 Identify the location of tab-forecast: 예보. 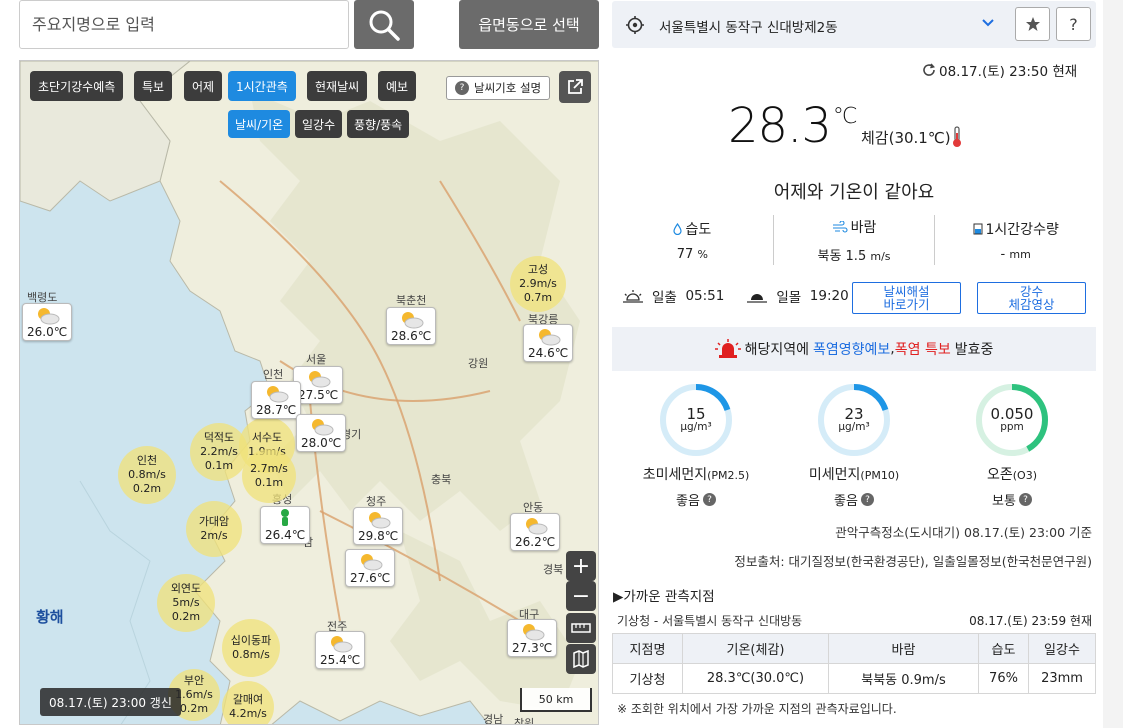
(397, 86).